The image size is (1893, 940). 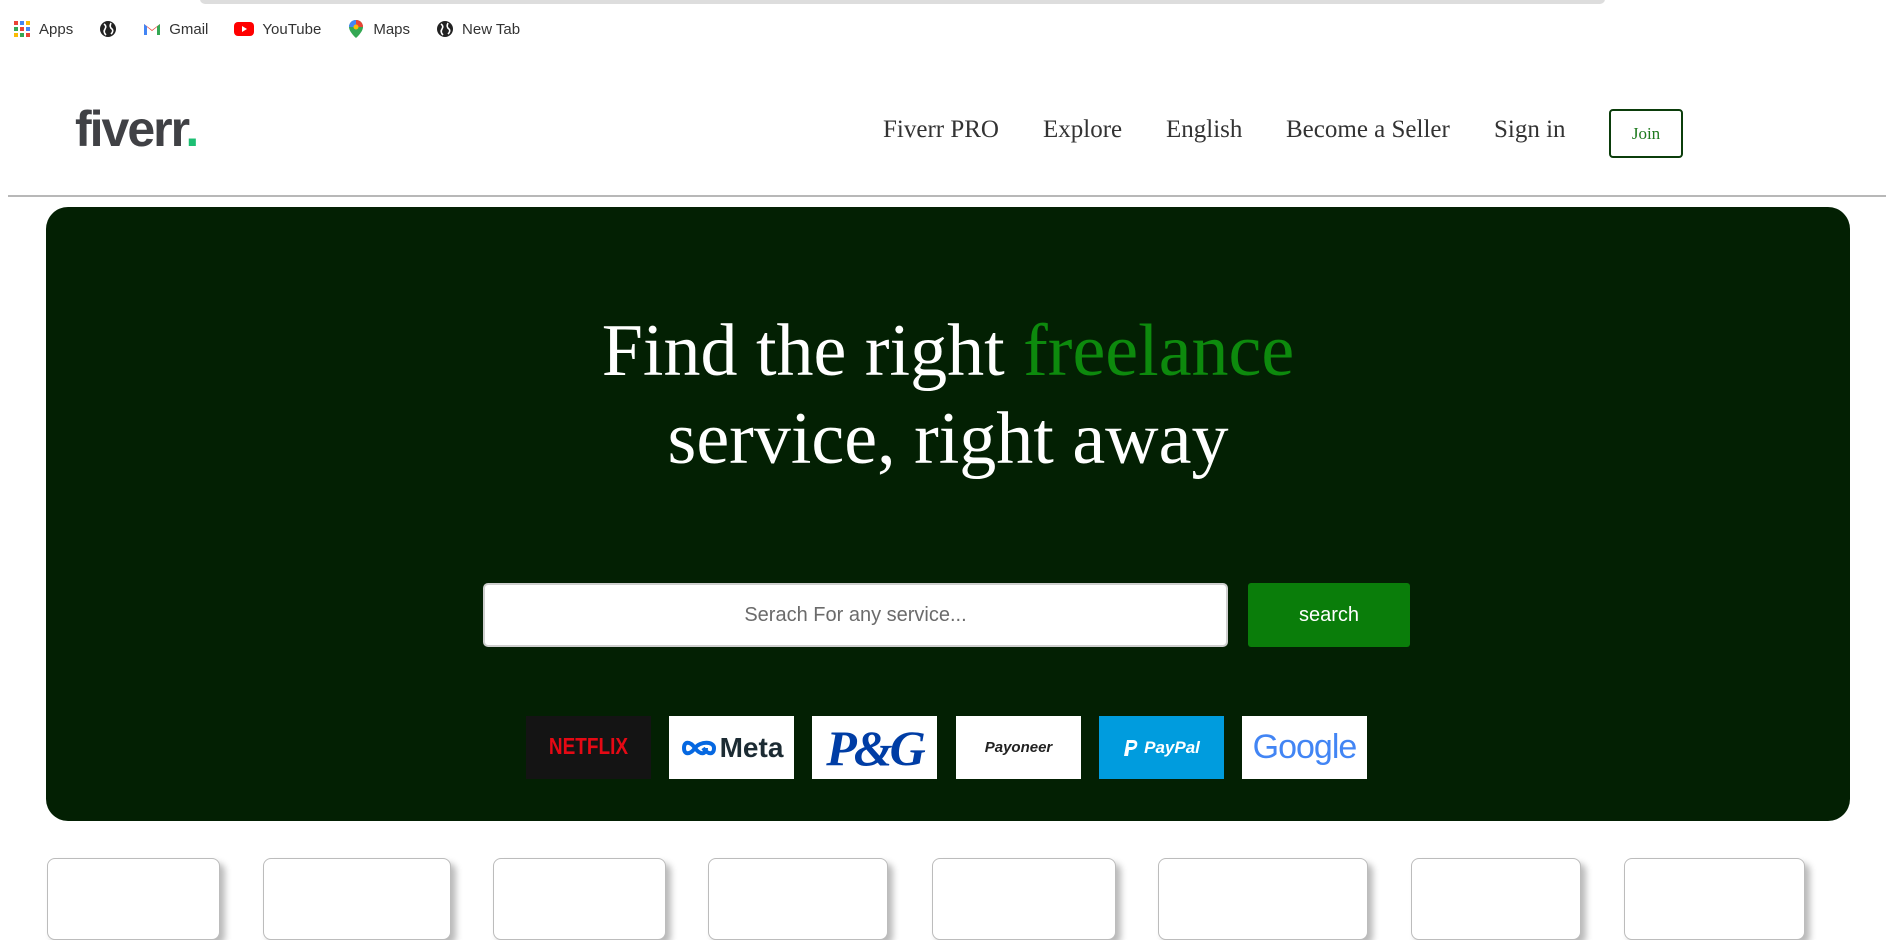 I want to click on fiverr-logo: fiverr., so click(x=137, y=129).